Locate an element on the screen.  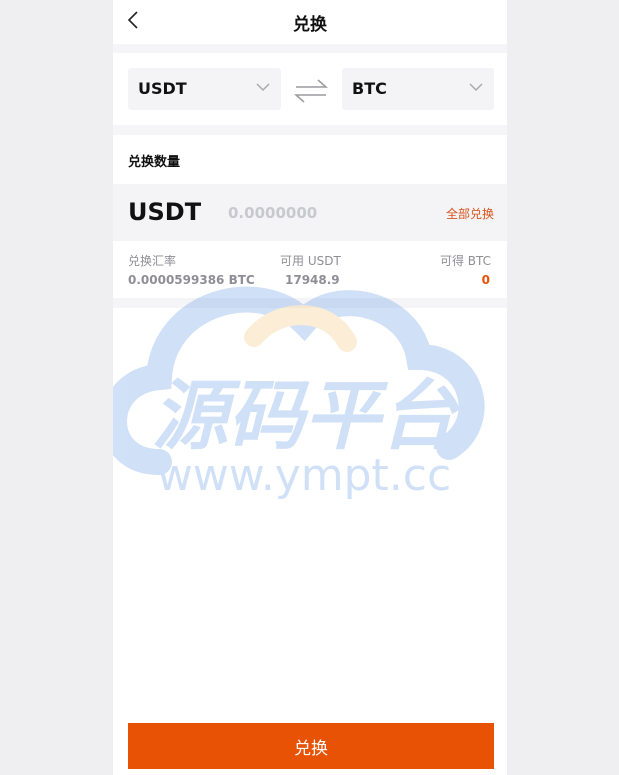
rate-value: 0.0000599386 BTC is located at coordinates (191, 280).